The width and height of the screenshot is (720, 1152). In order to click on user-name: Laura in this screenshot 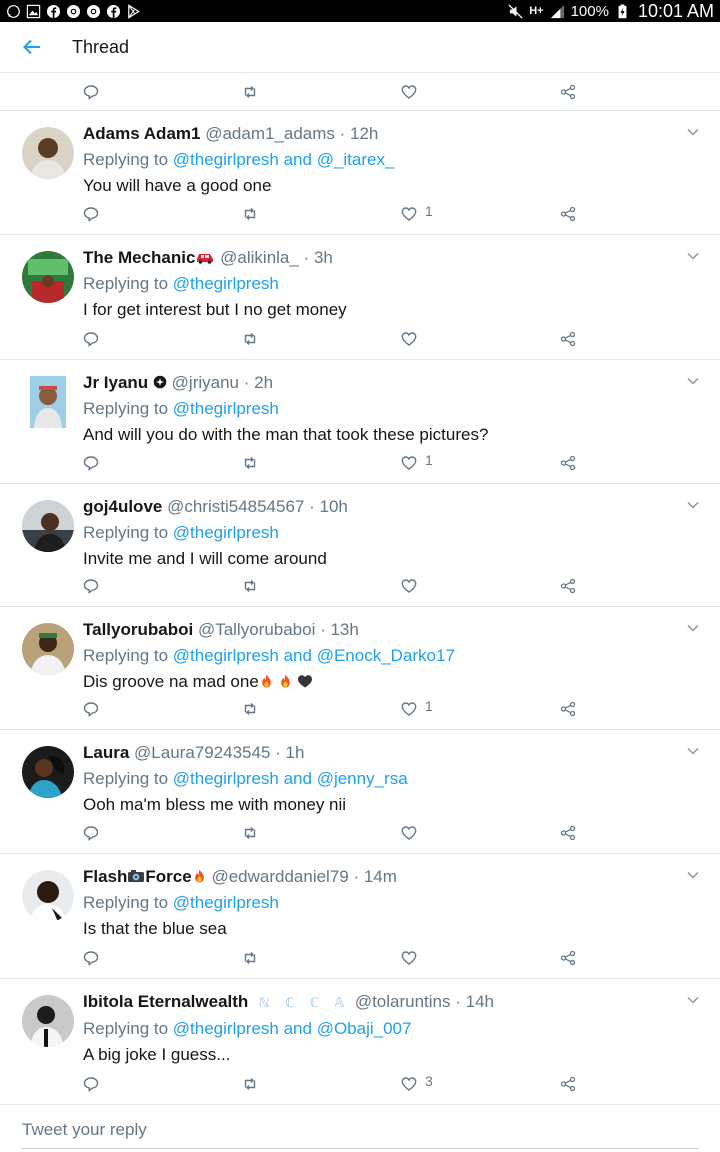, I will do `click(106, 752)`.